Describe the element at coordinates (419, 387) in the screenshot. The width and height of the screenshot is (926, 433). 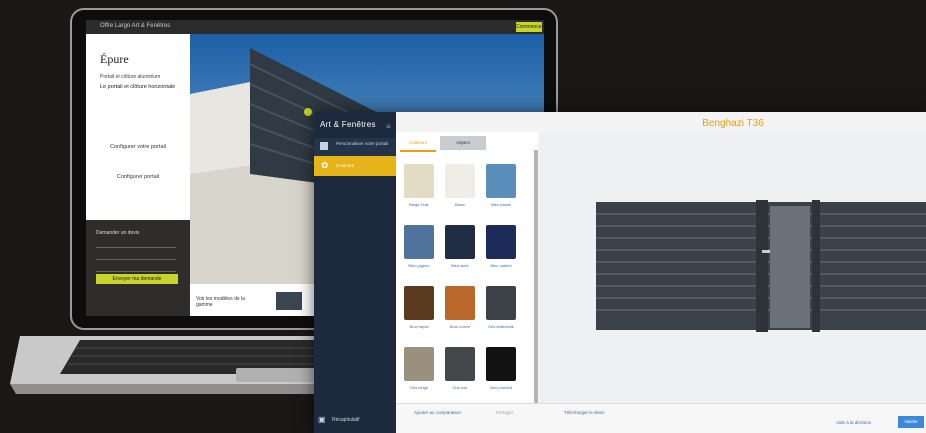
I see `color-swatch-label: Gris beige` at that location.